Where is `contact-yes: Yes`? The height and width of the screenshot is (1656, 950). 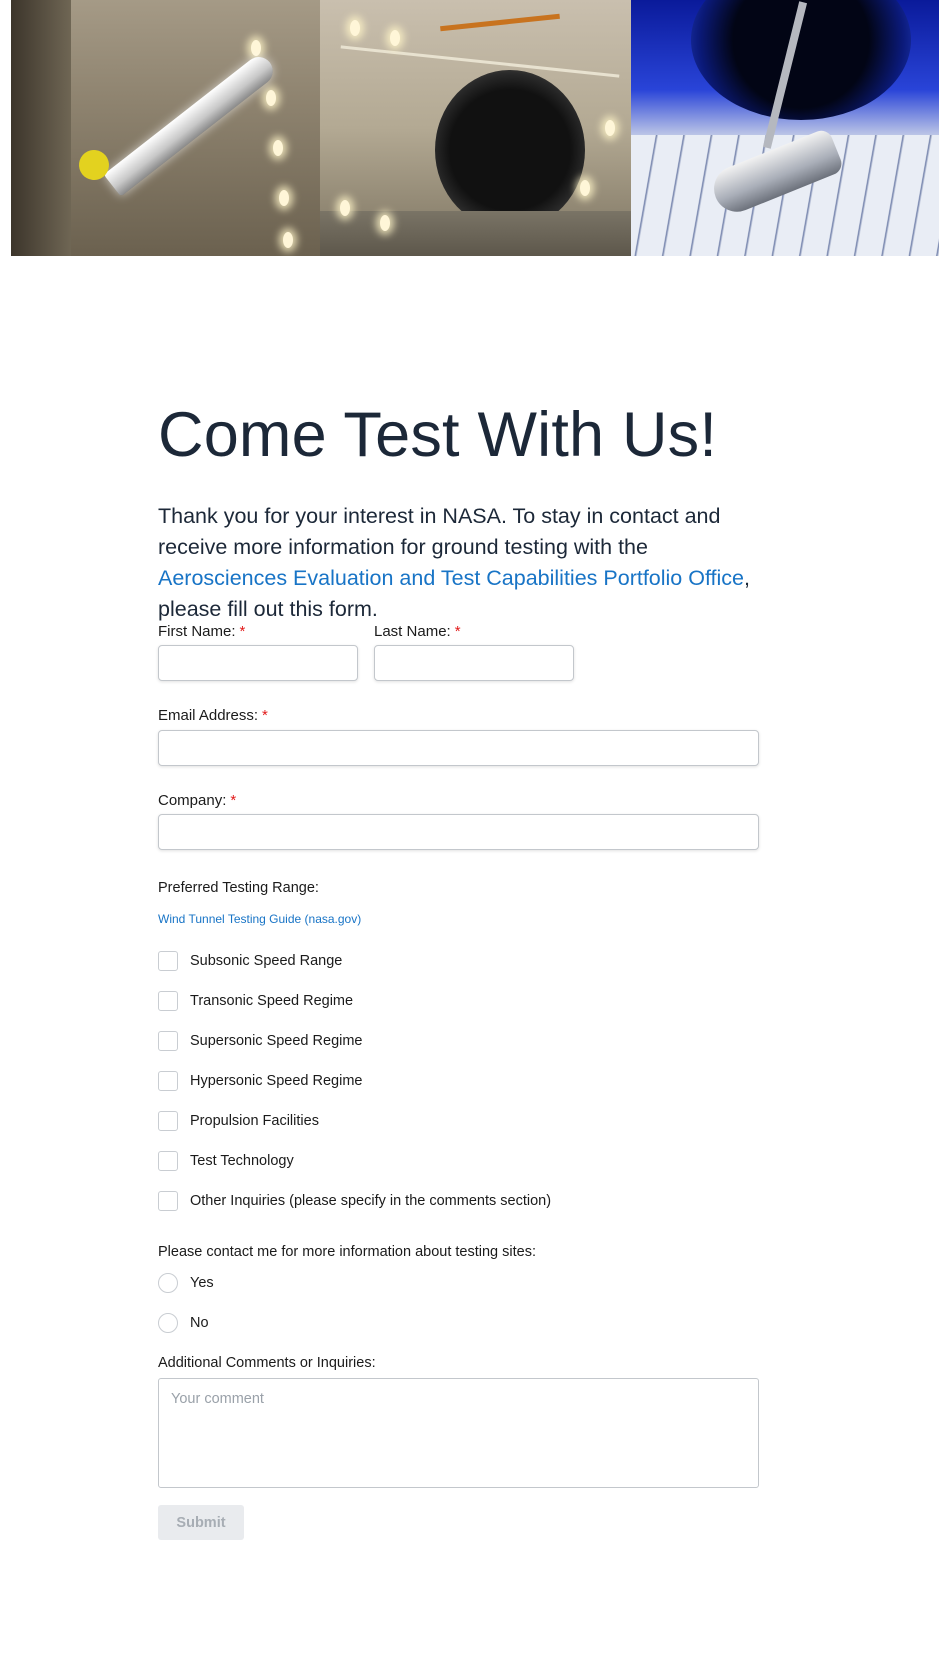
contact-yes: Yes is located at coordinates (186, 1283).